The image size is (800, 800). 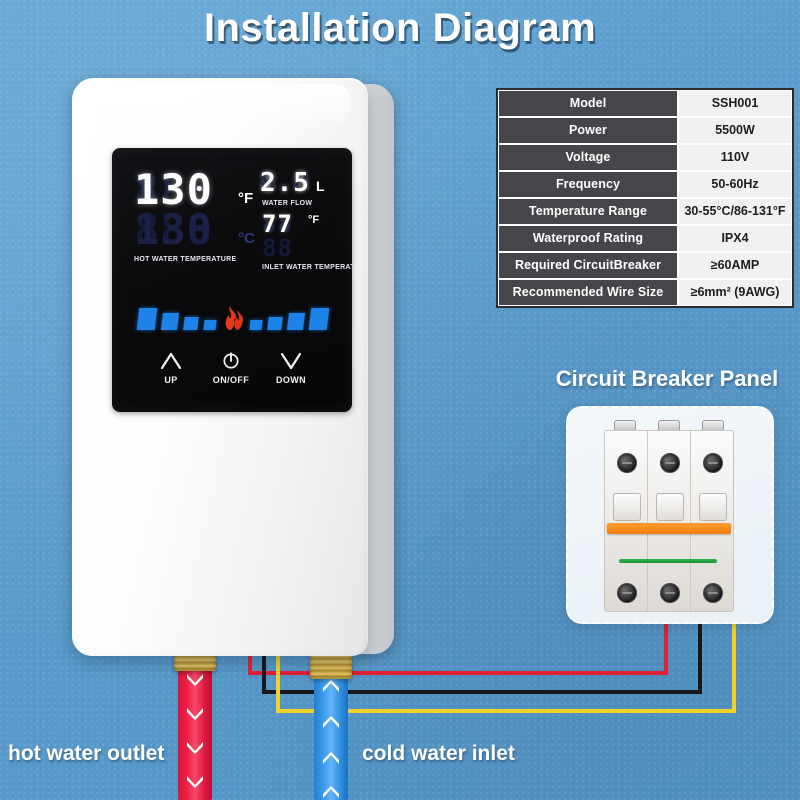 What do you see at coordinates (735, 265) in the screenshot?
I see `spec-value: ≥60AMP` at bounding box center [735, 265].